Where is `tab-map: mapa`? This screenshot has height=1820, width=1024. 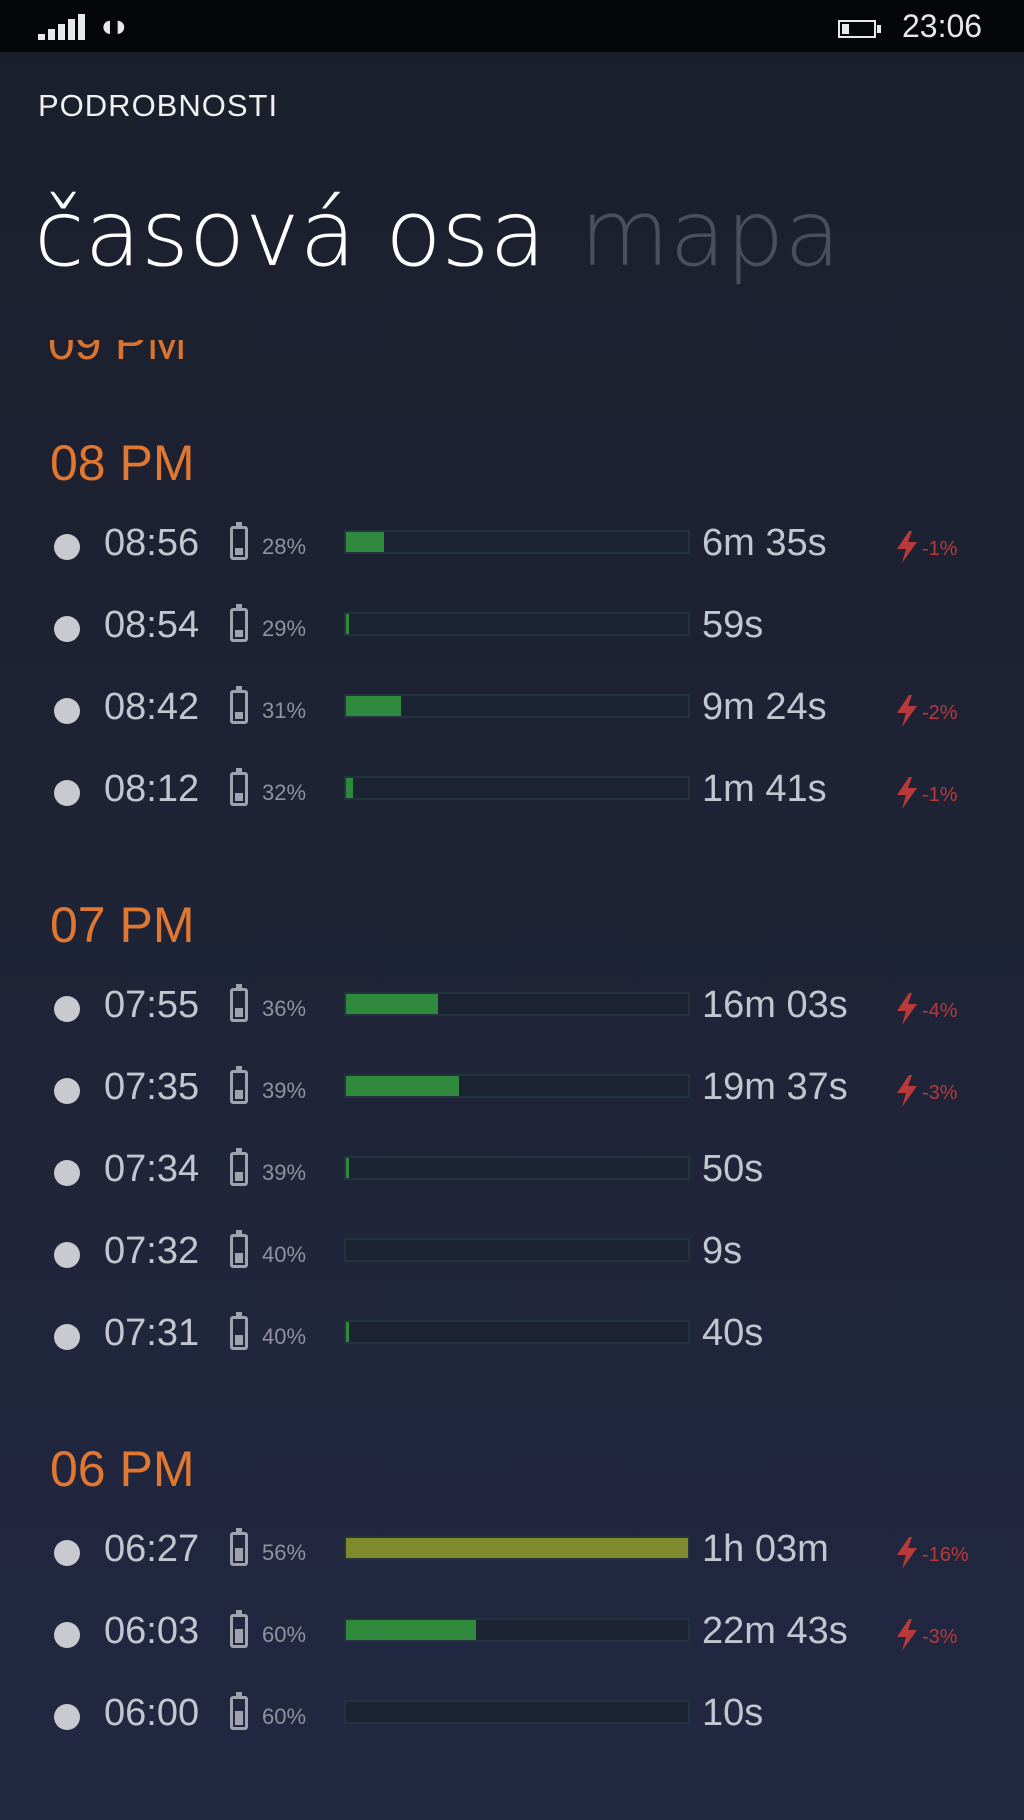 tab-map: mapa is located at coordinates (710, 233).